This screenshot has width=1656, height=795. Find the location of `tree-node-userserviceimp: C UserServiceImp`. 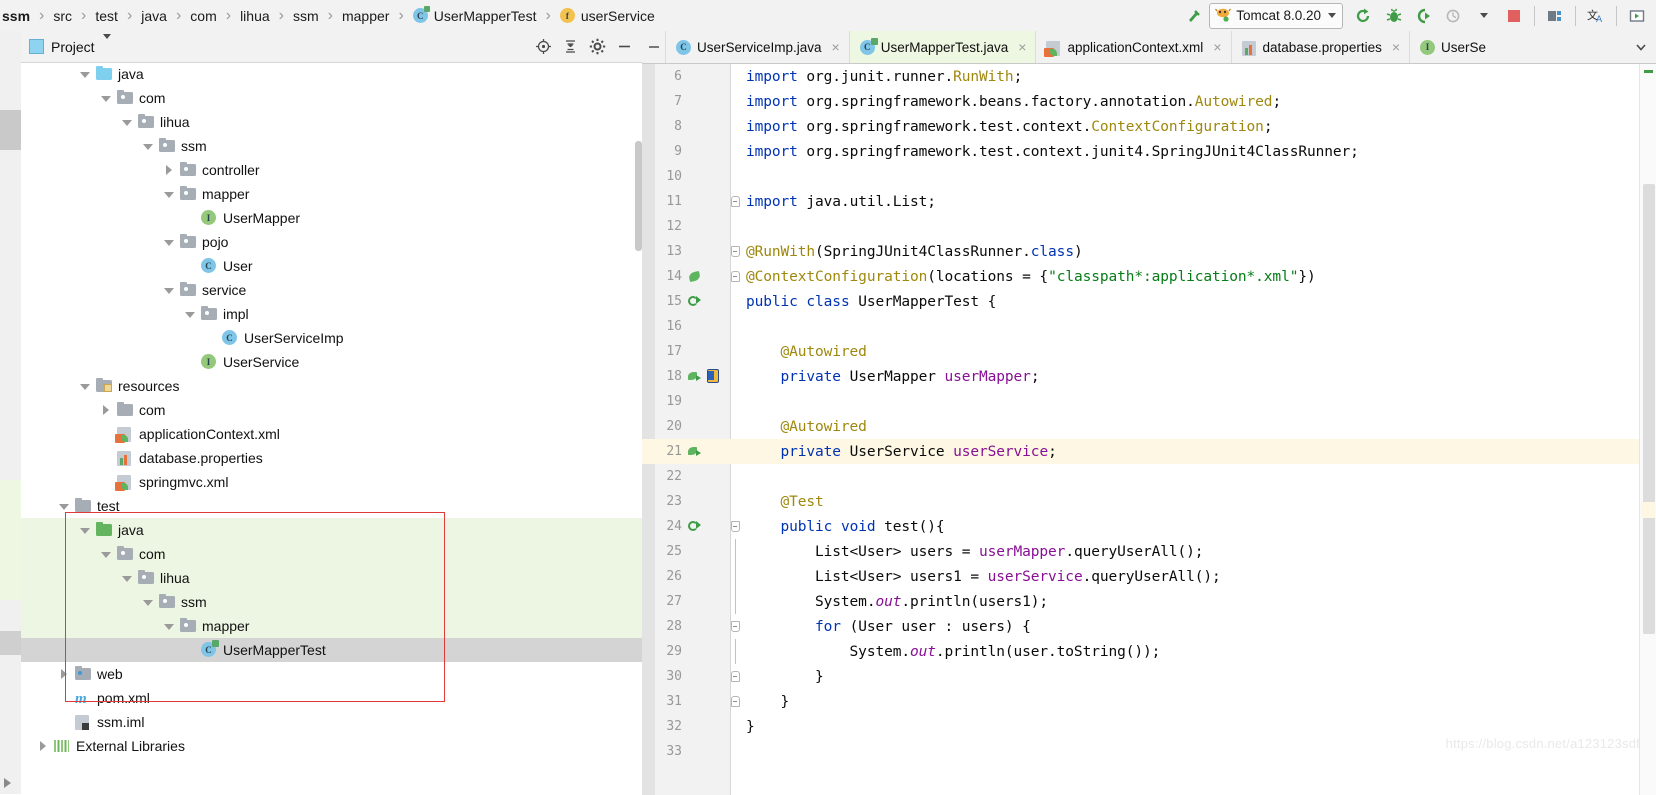

tree-node-userserviceimp: C UserServiceImp is located at coordinates (331, 338).